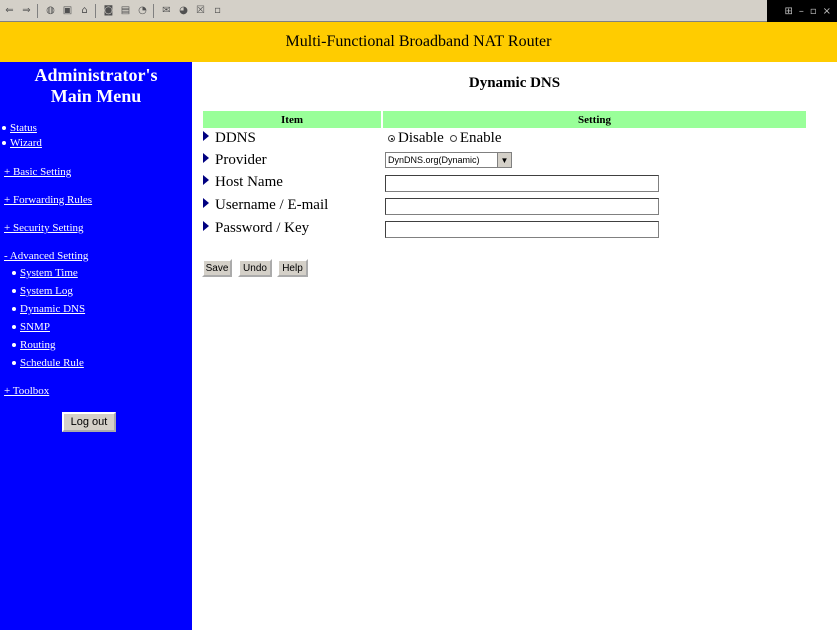 The height and width of the screenshot is (630, 837). I want to click on row-label-text: DDNS, so click(235, 138).